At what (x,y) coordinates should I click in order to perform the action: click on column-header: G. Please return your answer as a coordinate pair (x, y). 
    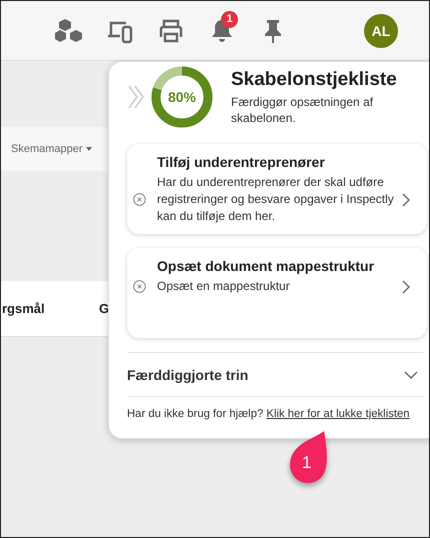
    Looking at the image, I should click on (104, 308).